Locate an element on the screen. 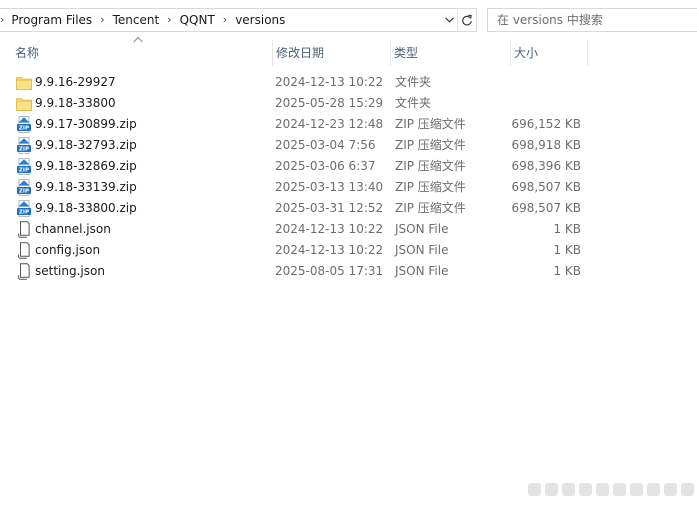 The width and height of the screenshot is (697, 511). refresh-button is located at coordinates (466, 20).